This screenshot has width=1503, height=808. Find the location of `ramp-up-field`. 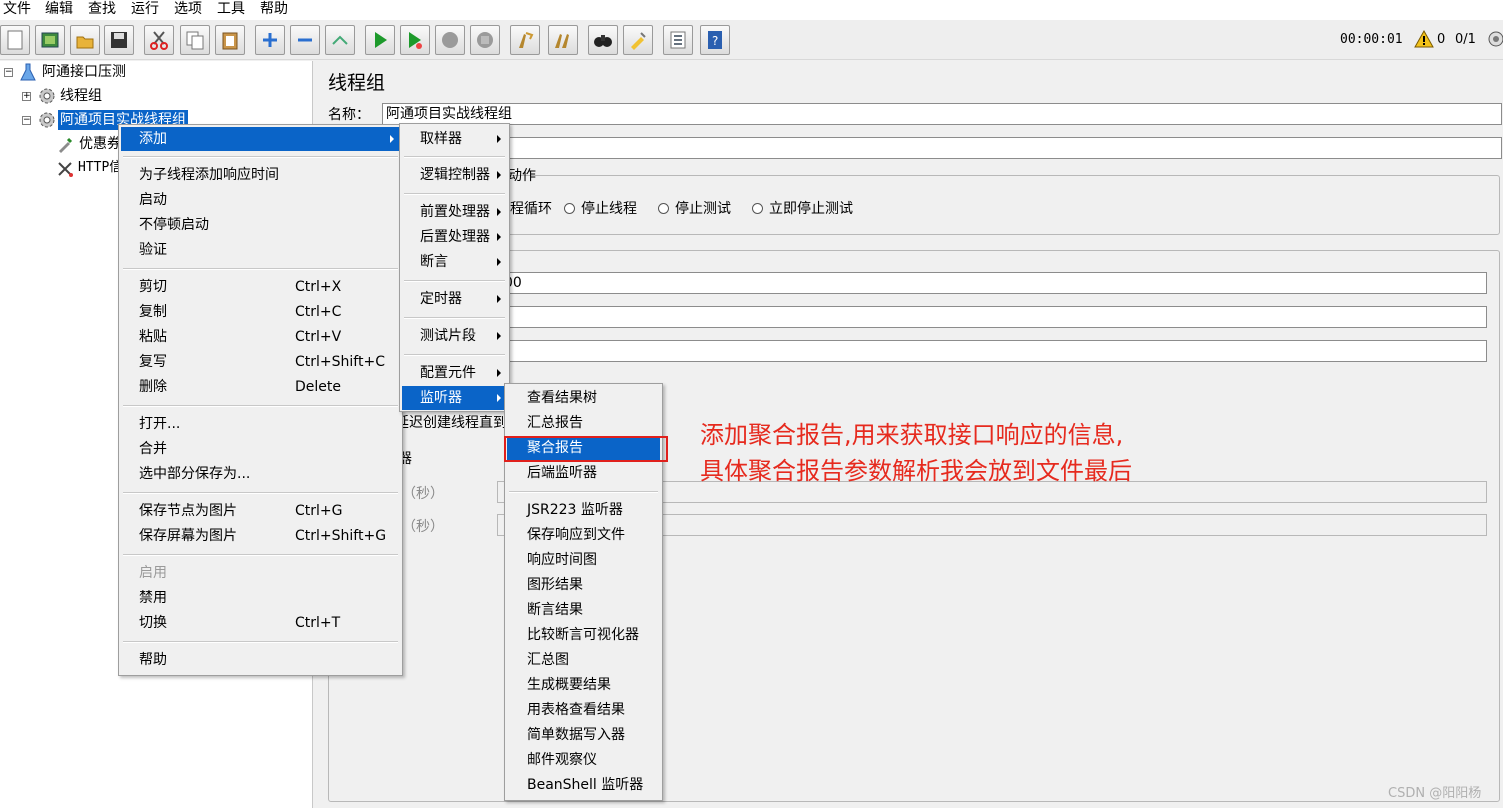

ramp-up-field is located at coordinates (993, 317).